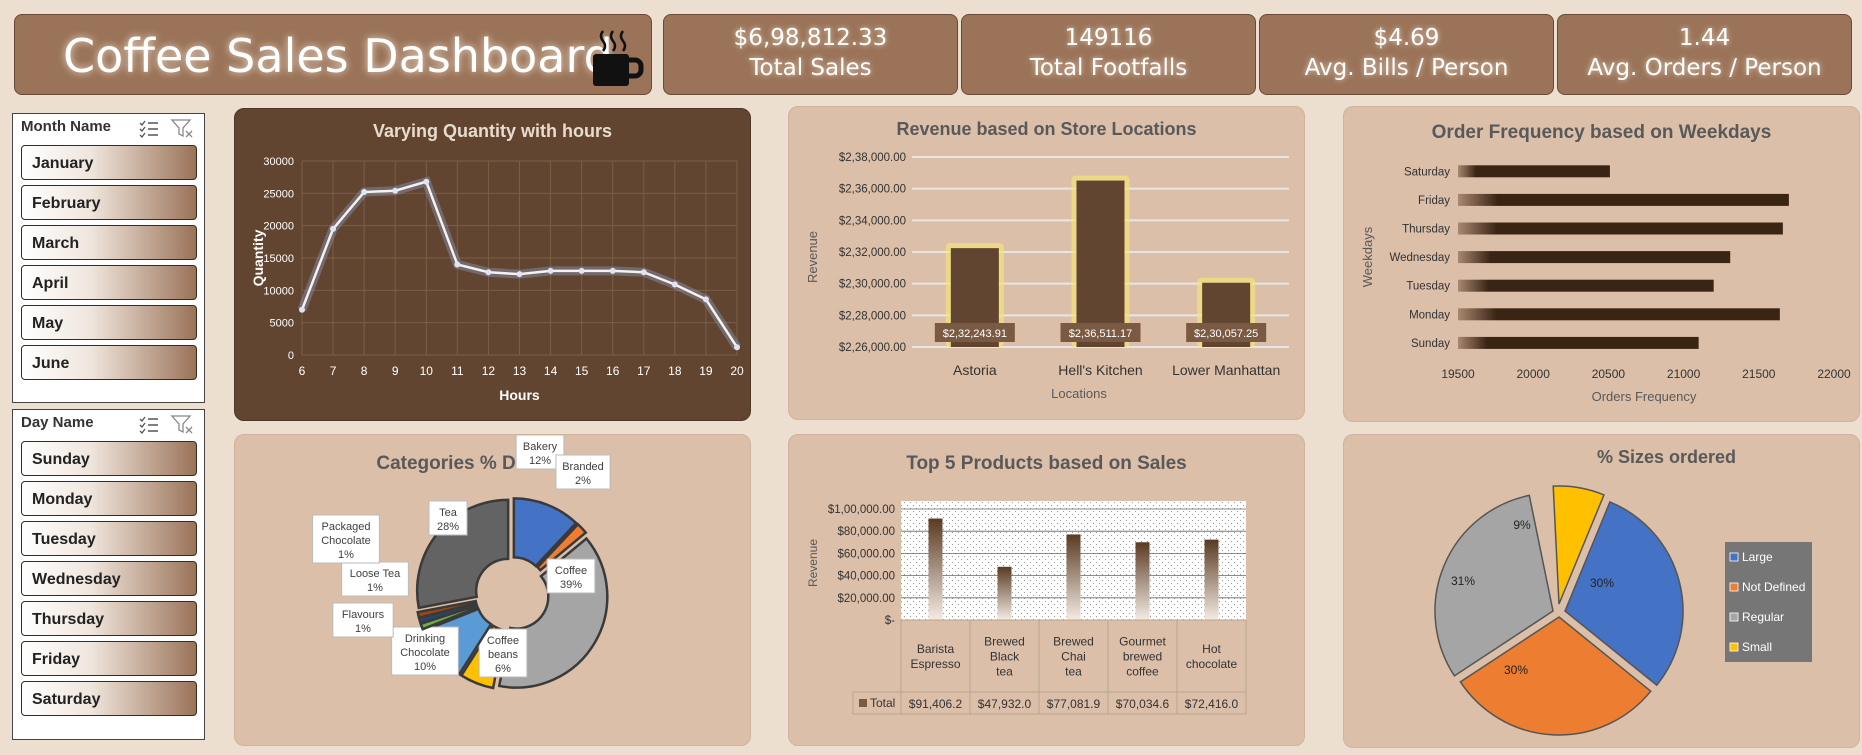 This screenshot has width=1862, height=755. I want to click on data-label: $2,32,243.91, so click(975, 334).